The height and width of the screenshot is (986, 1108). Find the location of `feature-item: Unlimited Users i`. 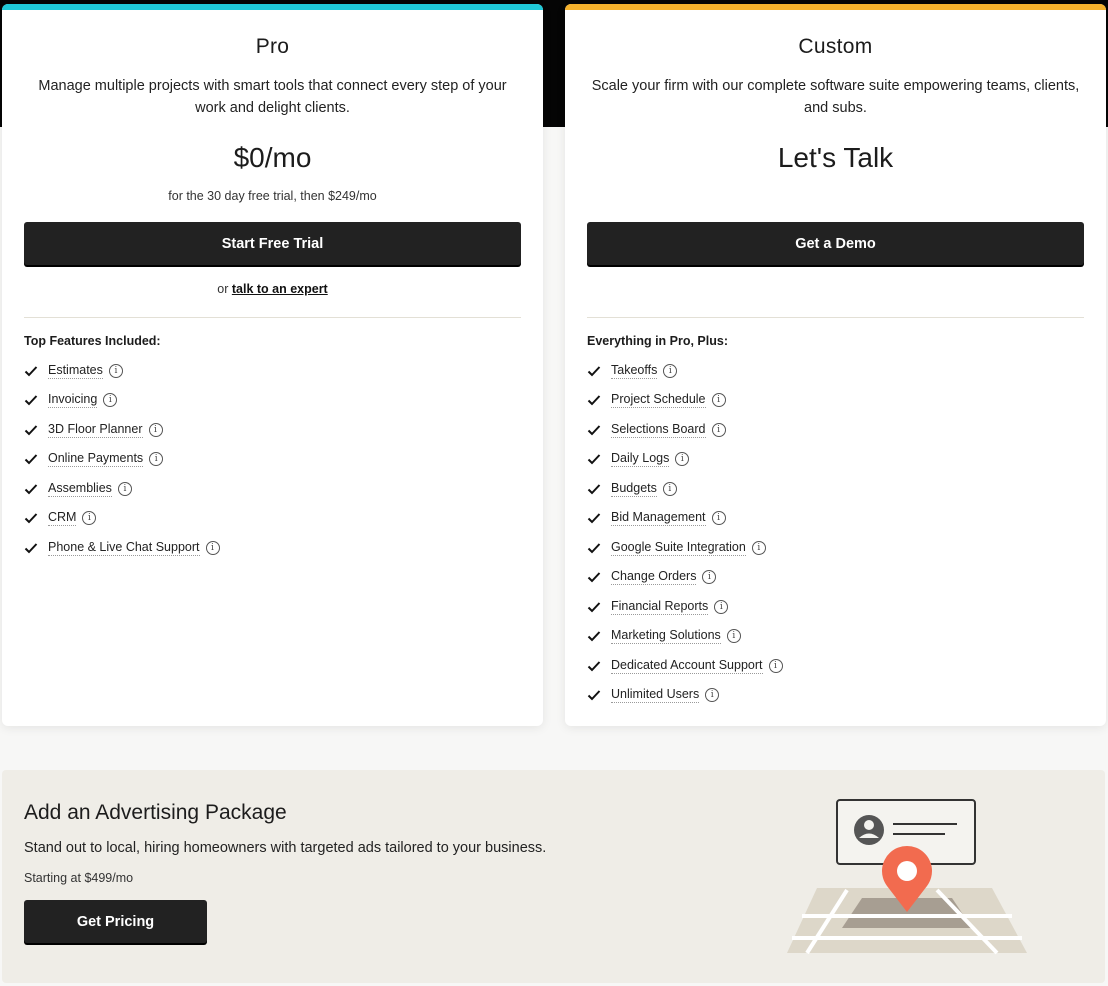

feature-item: Unlimited Users i is located at coordinates (685, 696).